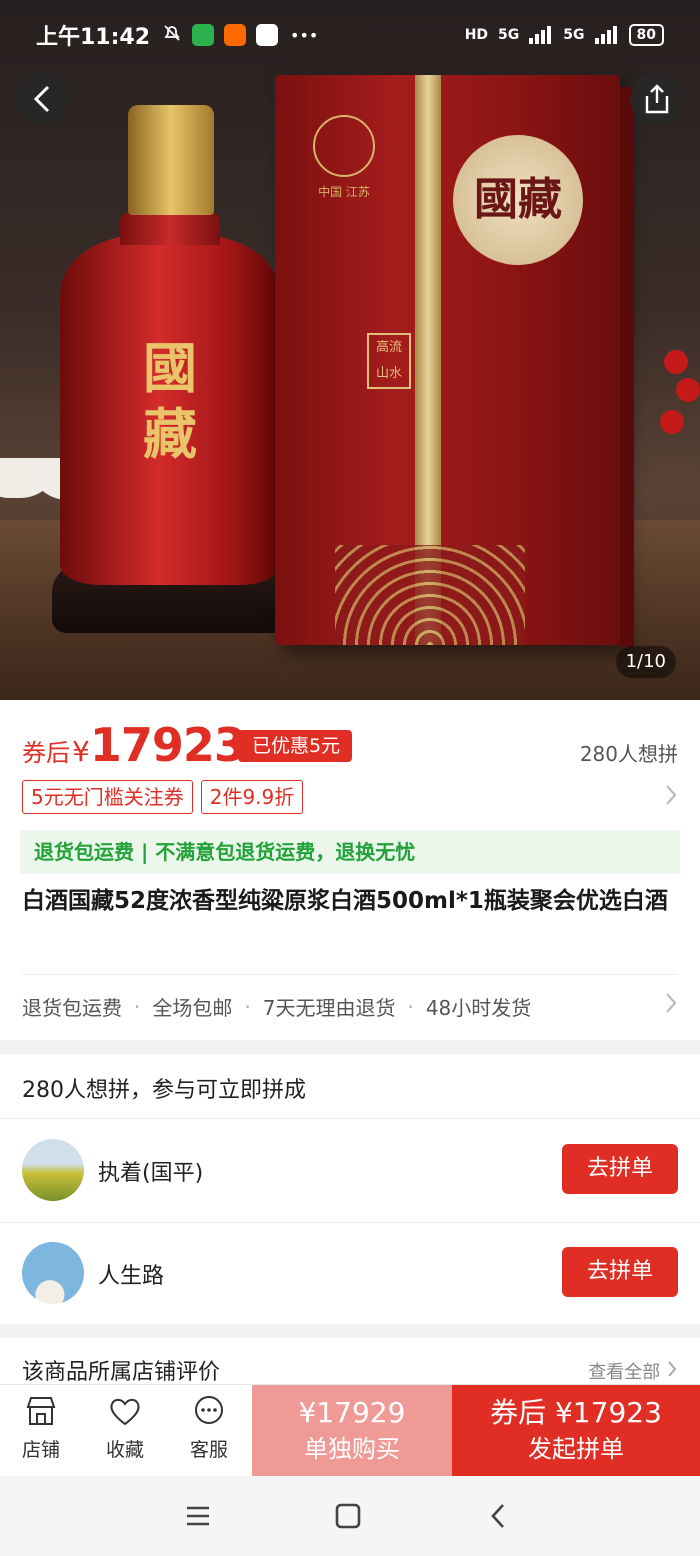  What do you see at coordinates (72, 1008) in the screenshot?
I see `service-item: 退货包运费` at bounding box center [72, 1008].